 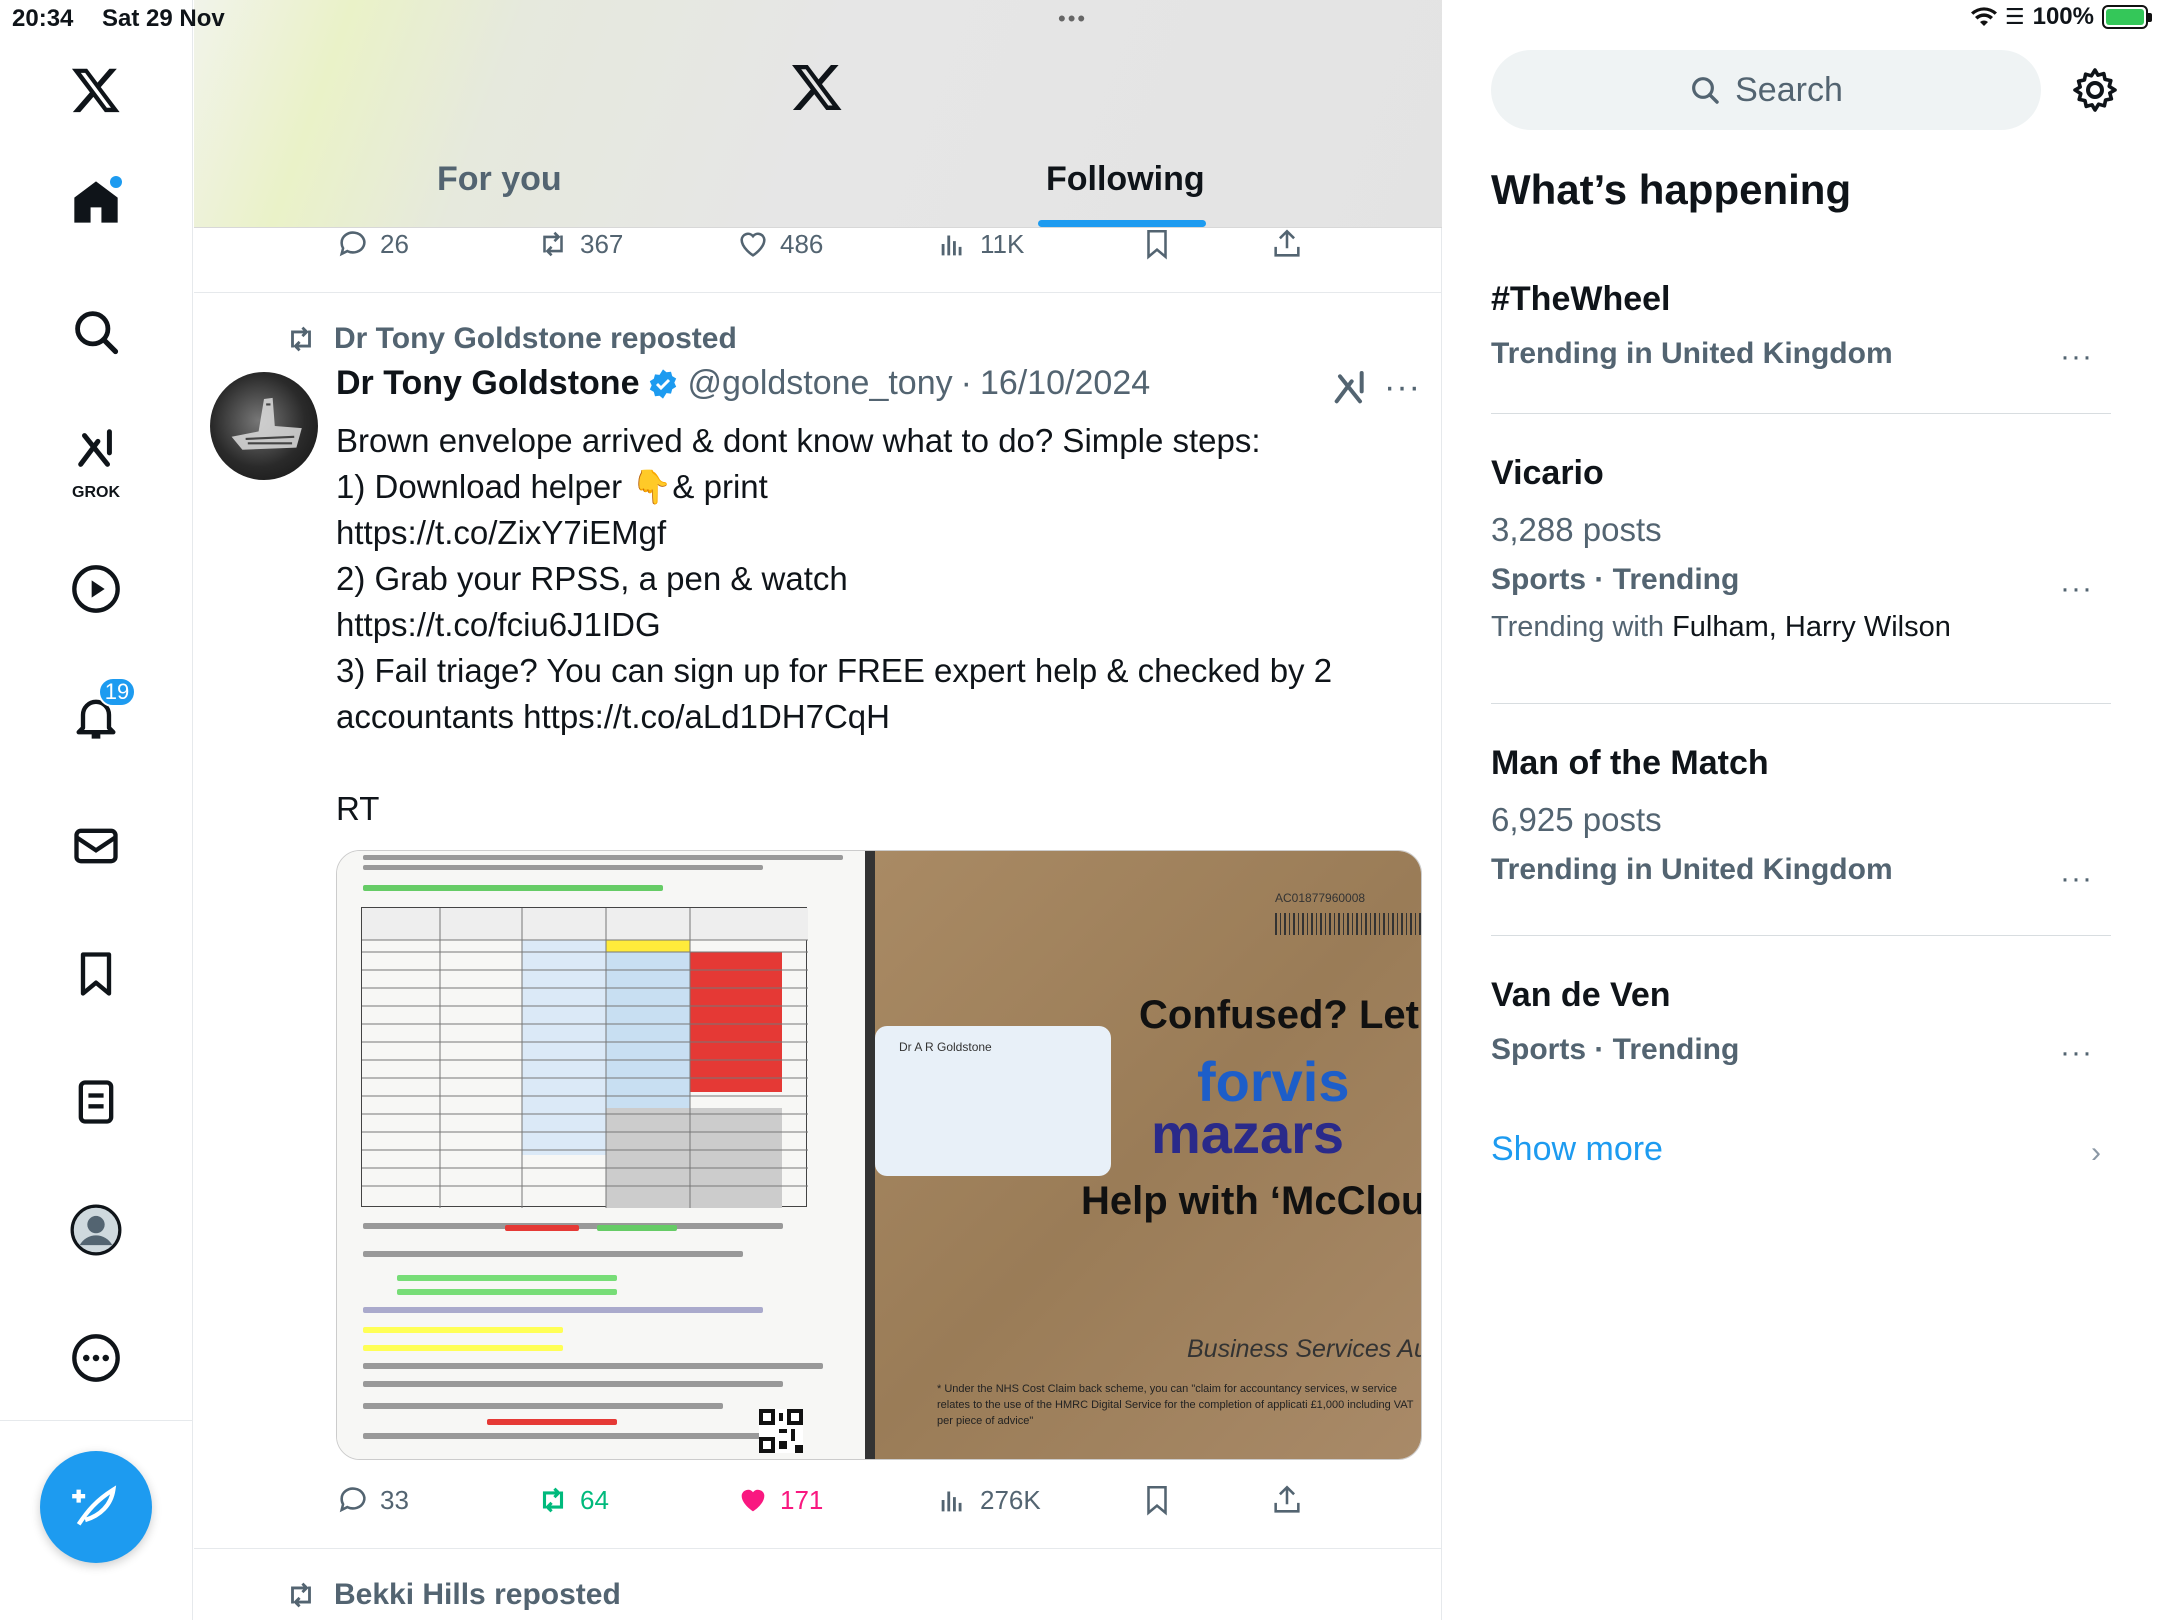 I want to click on trend-with-prefix: Trending with, so click(x=1578, y=627).